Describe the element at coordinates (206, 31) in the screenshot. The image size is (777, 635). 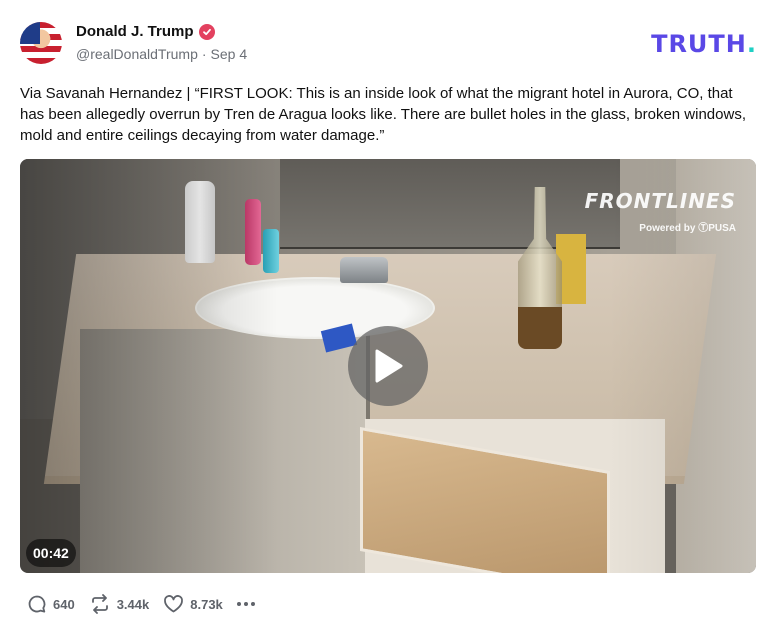
I see `verified-badge-icon` at that location.